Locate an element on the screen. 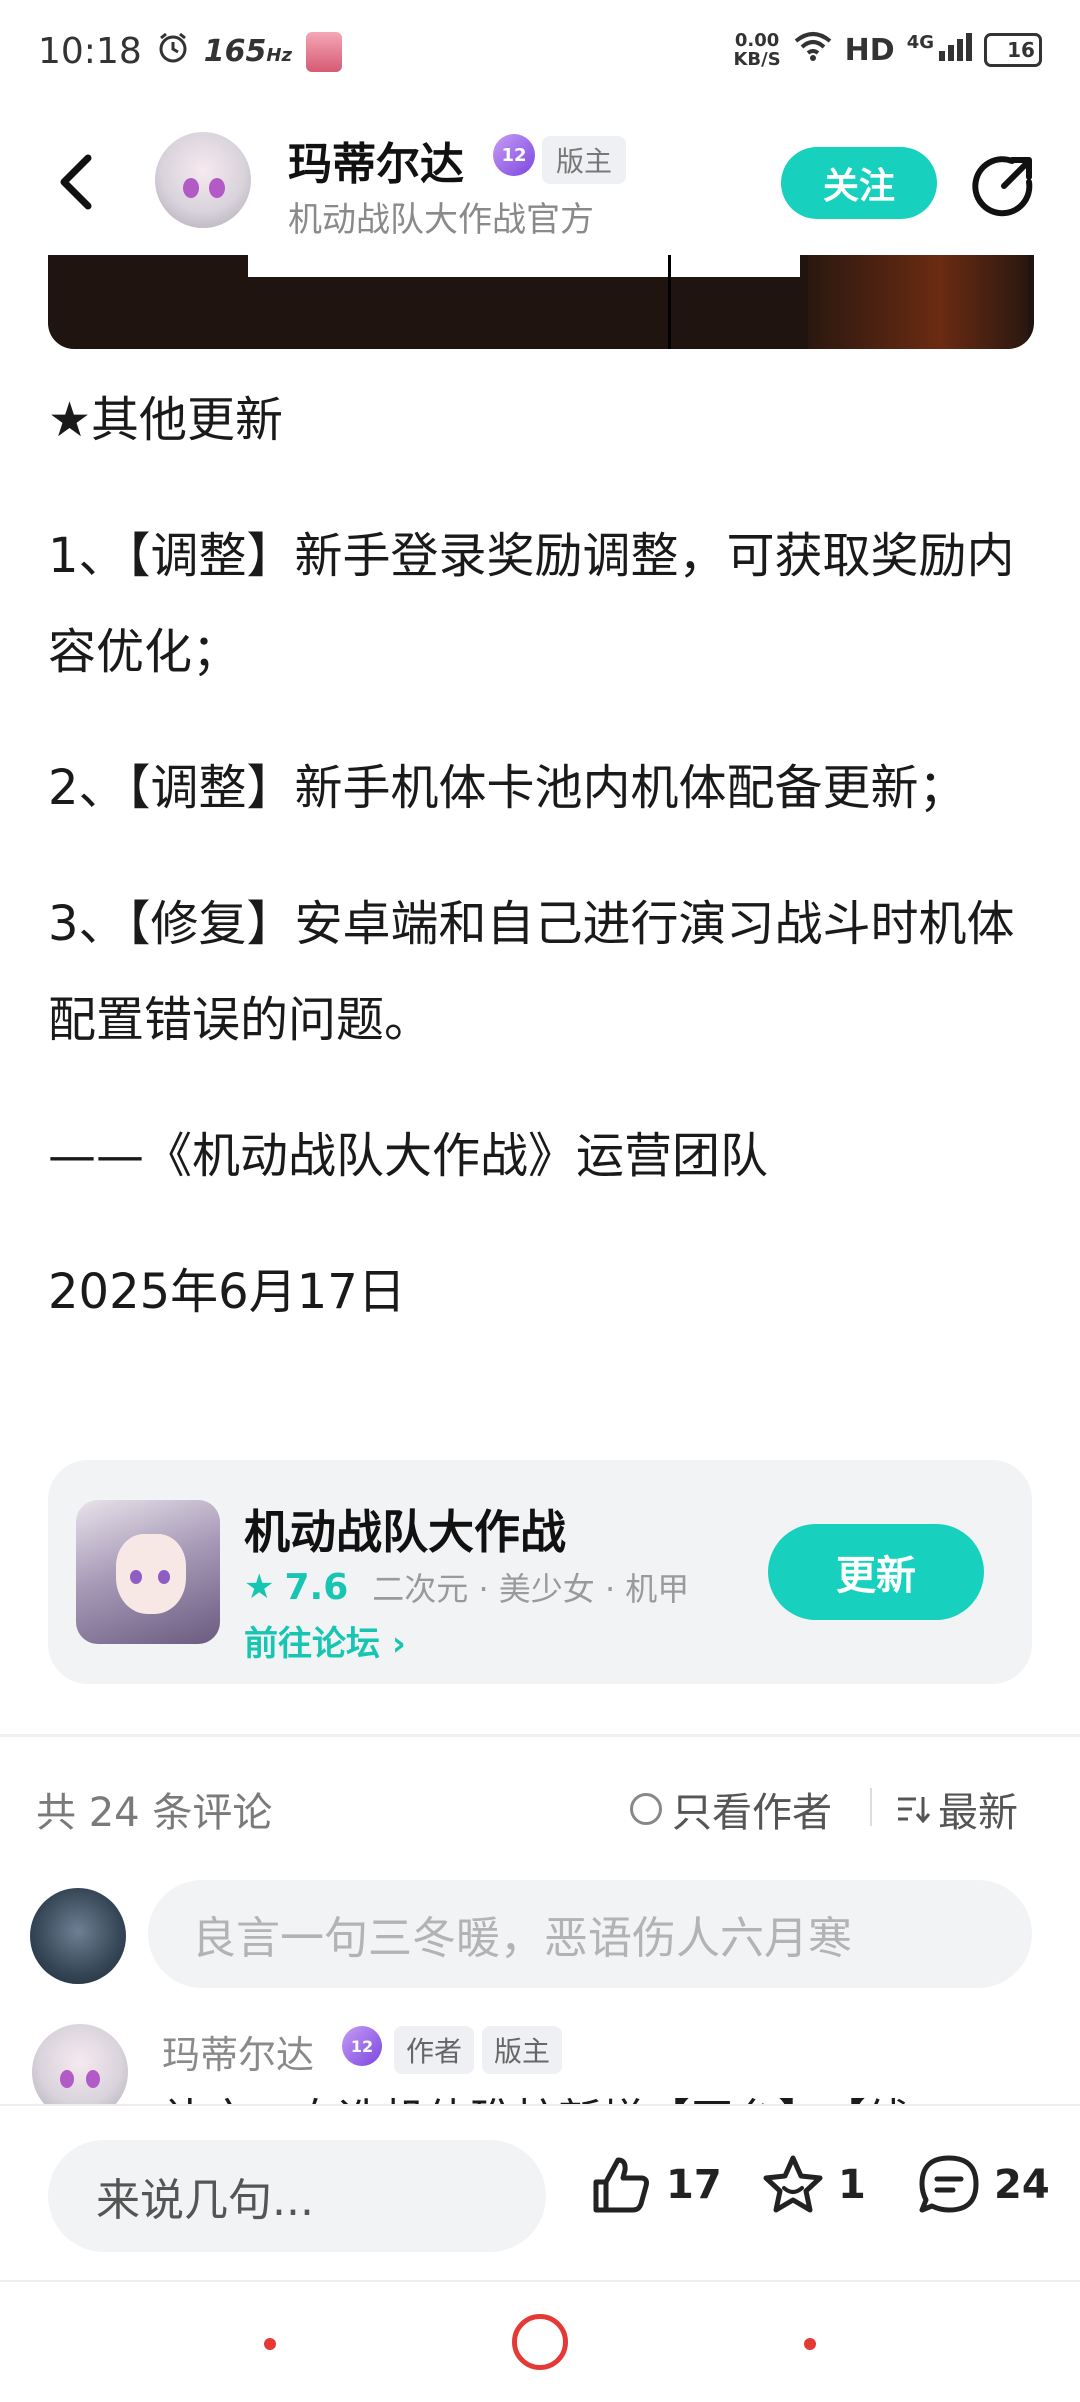 The height and width of the screenshot is (2402, 1080). refresh-rate-value: 165 is located at coordinates (235, 51).